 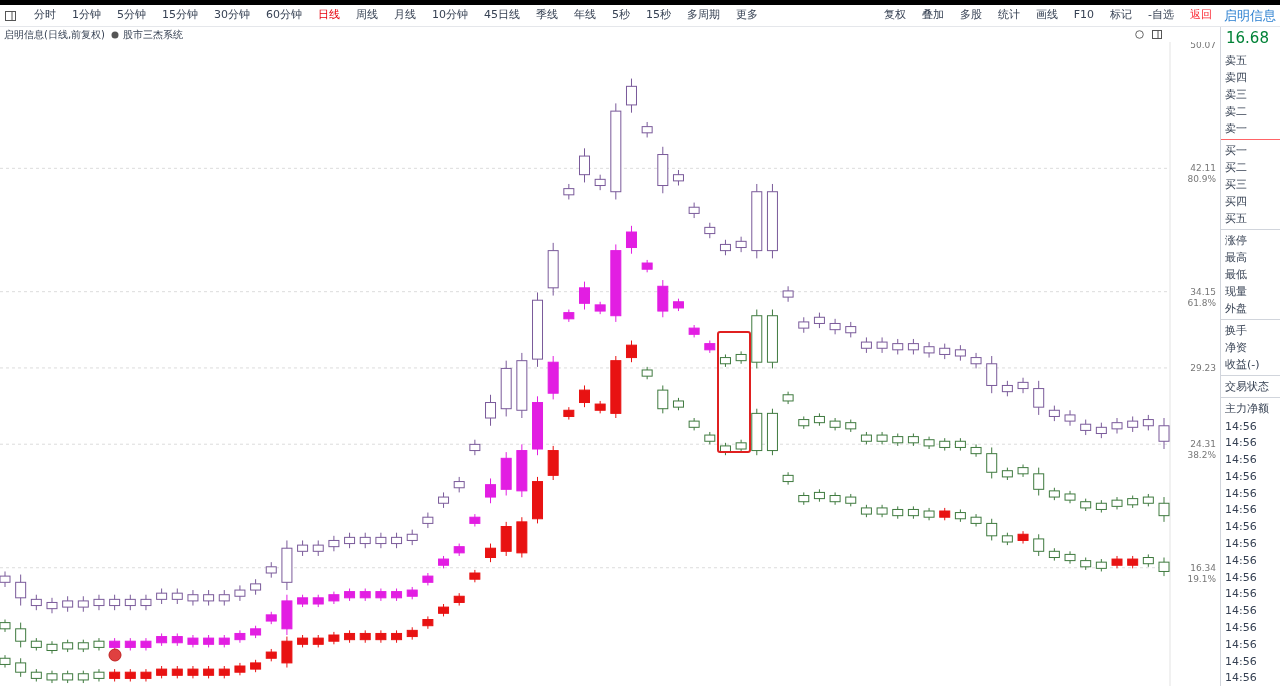 What do you see at coordinates (86, 15) in the screenshot?
I see `period-tab: 1分钟` at bounding box center [86, 15].